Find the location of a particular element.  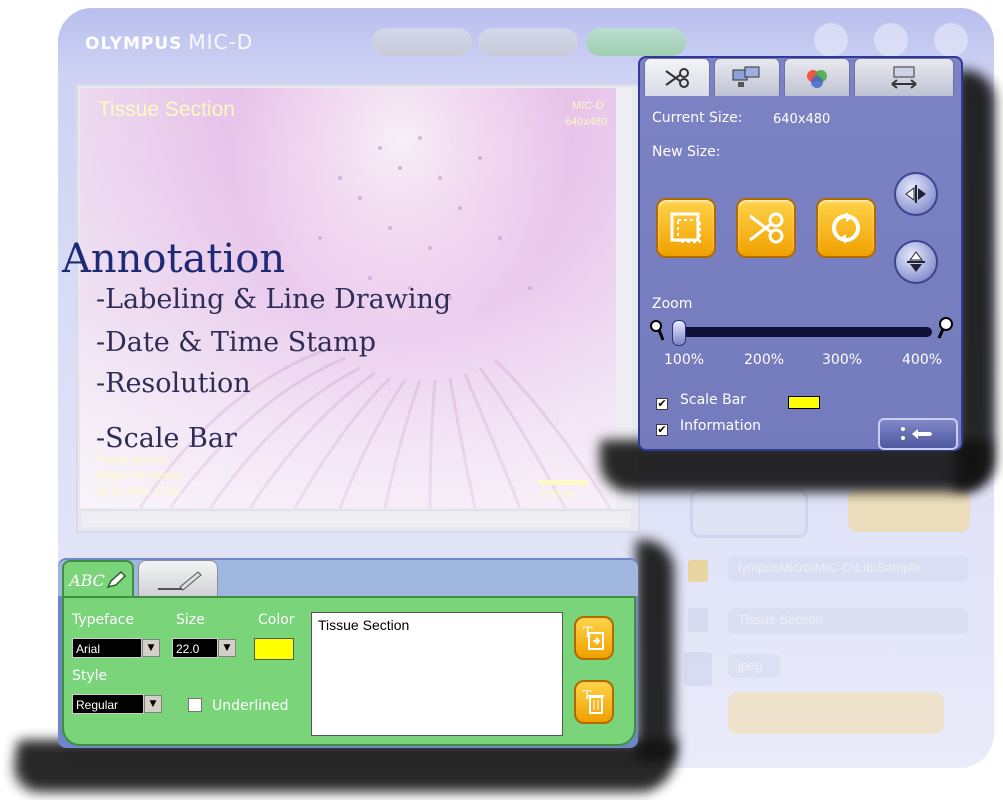

camera-file-icon is located at coordinates (698, 669).